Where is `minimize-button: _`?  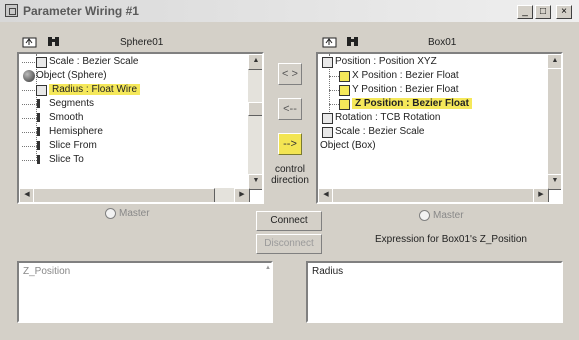
minimize-button: _ is located at coordinates (525, 12).